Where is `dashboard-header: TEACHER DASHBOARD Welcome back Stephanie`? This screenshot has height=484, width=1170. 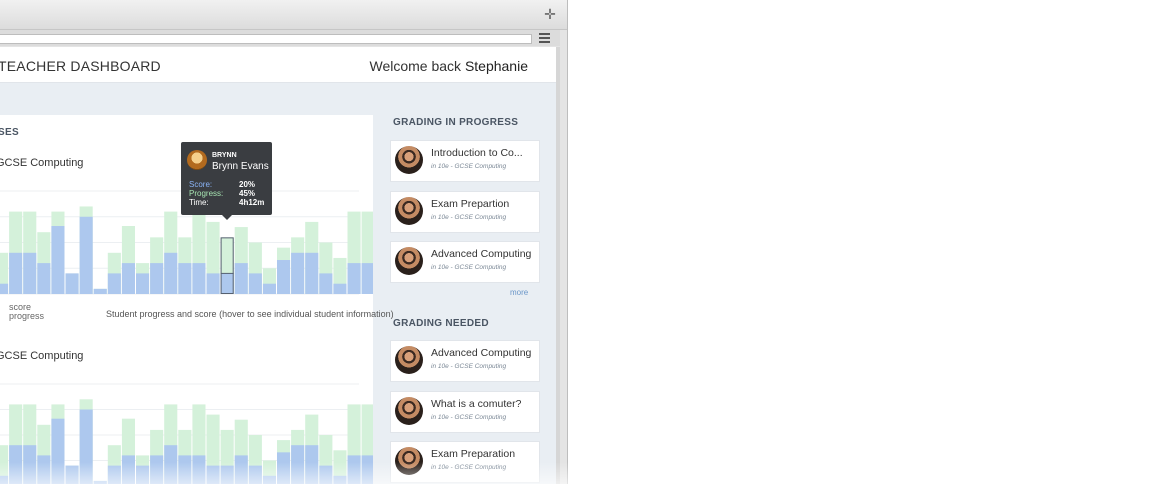
dashboard-header: TEACHER DASHBOARD Welcome back Stephanie is located at coordinates (278, 65).